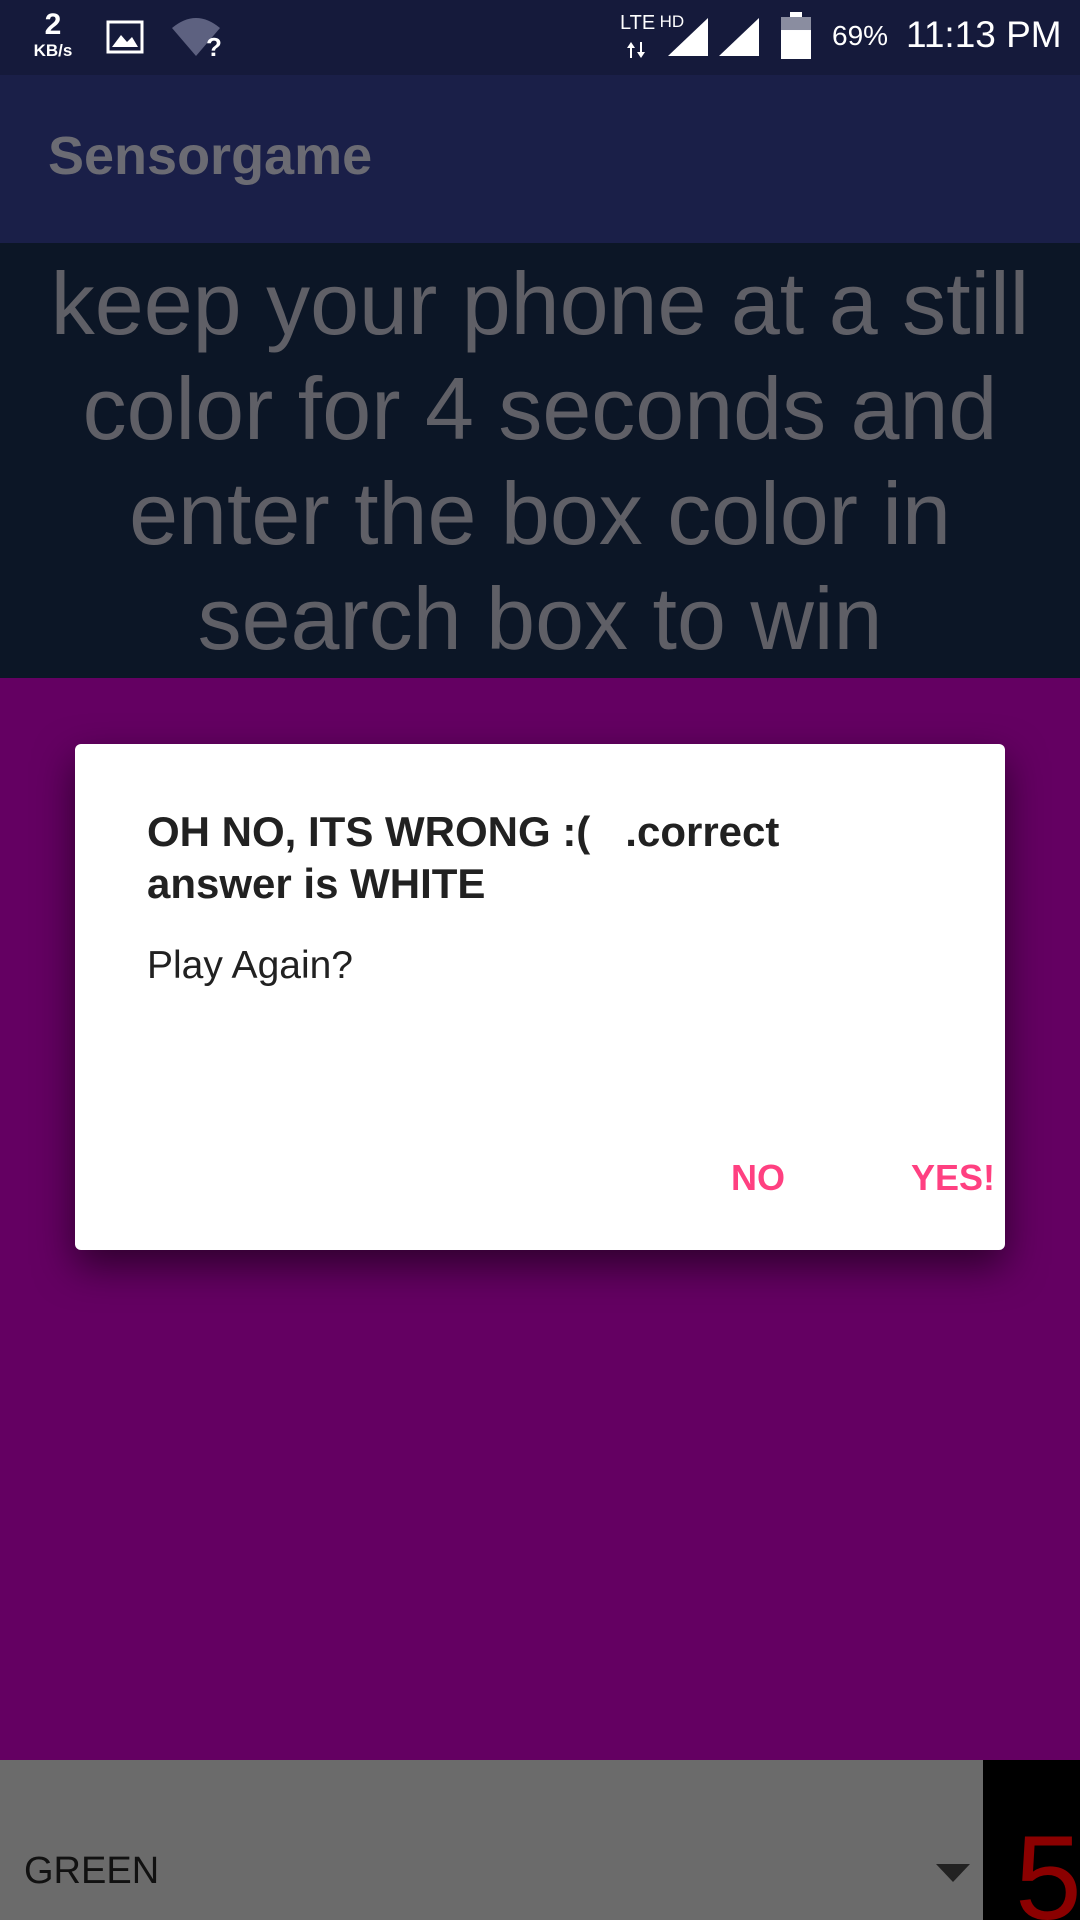 The width and height of the screenshot is (1080, 1920). What do you see at coordinates (540, 159) in the screenshot?
I see `app-bar: Sensorgame` at bounding box center [540, 159].